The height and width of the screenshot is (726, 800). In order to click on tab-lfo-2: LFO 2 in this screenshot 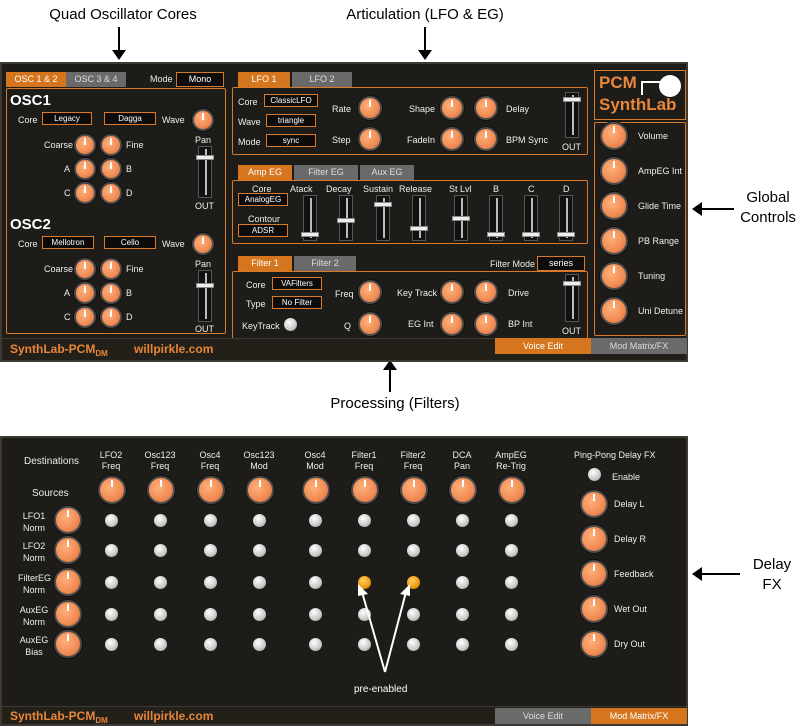, I will do `click(322, 79)`.